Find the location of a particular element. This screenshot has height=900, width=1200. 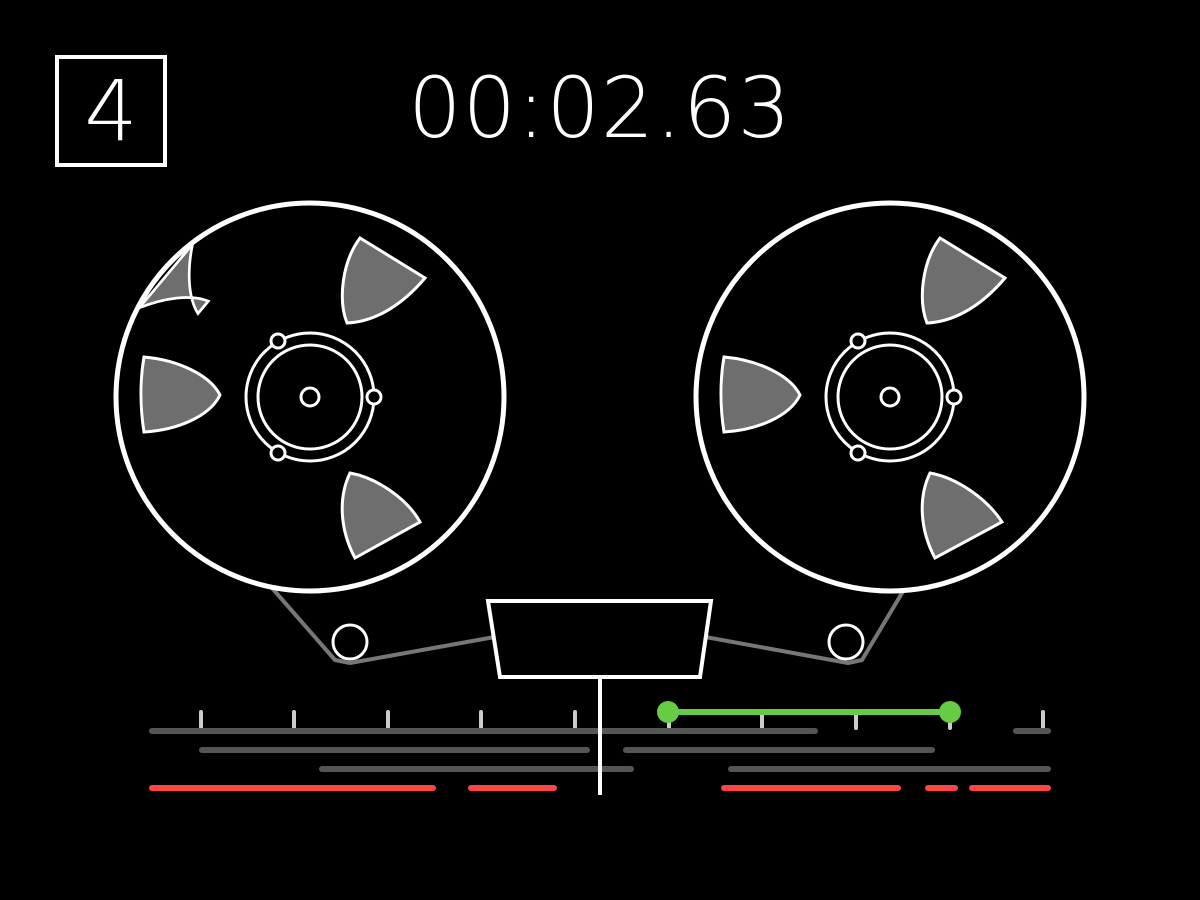

left-guide-roller is located at coordinates (350, 642).